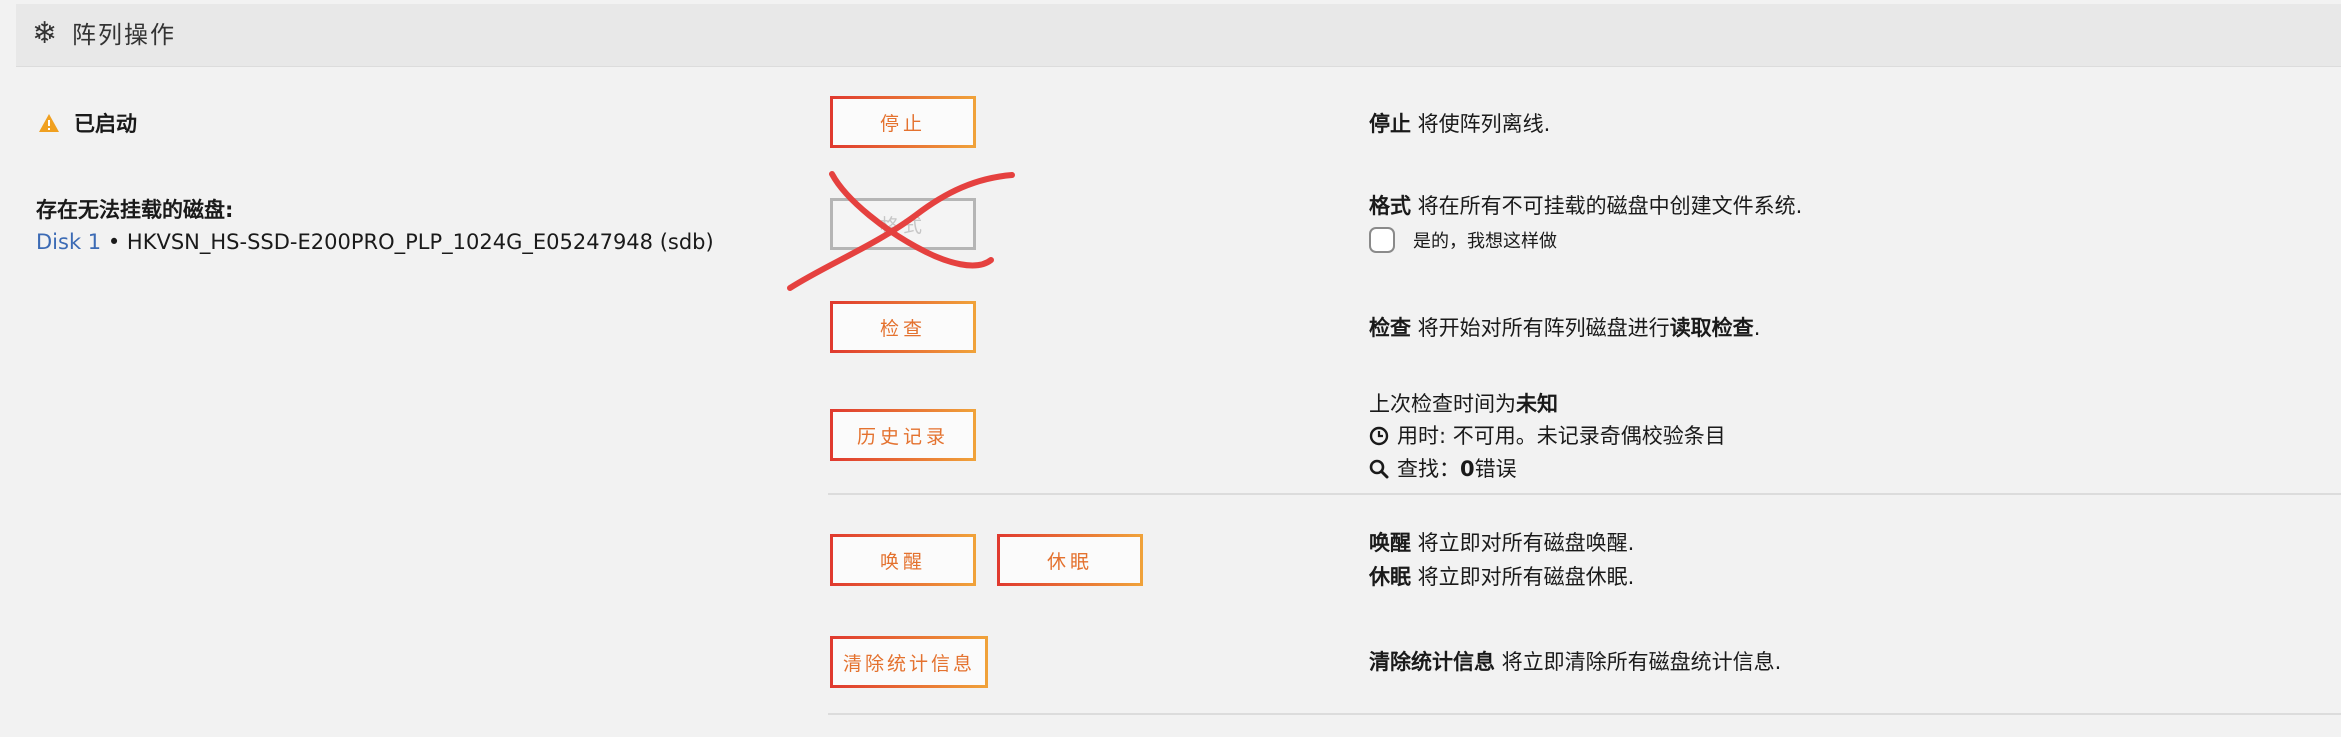  Describe the element at coordinates (135, 210) in the screenshot. I see `unmountable-heading: 存在无法挂载的磁盘:` at that location.